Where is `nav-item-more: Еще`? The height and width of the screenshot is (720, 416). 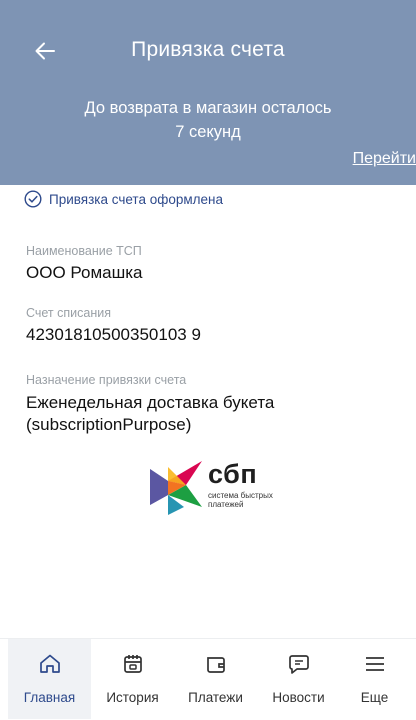
nav-item-more: Еще is located at coordinates (374, 679).